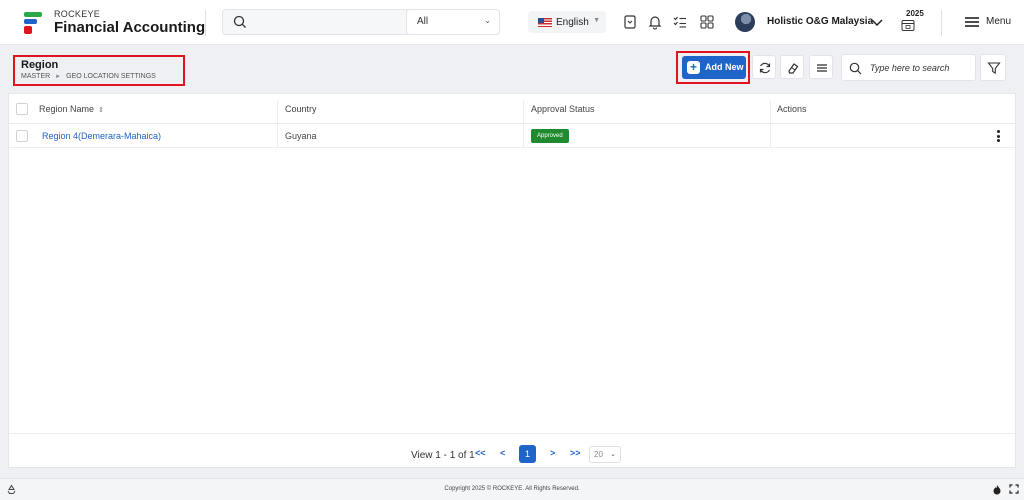 The width and height of the screenshot is (1024, 500). What do you see at coordinates (101, 110) in the screenshot?
I see `sort-icon: ⇕` at bounding box center [101, 110].